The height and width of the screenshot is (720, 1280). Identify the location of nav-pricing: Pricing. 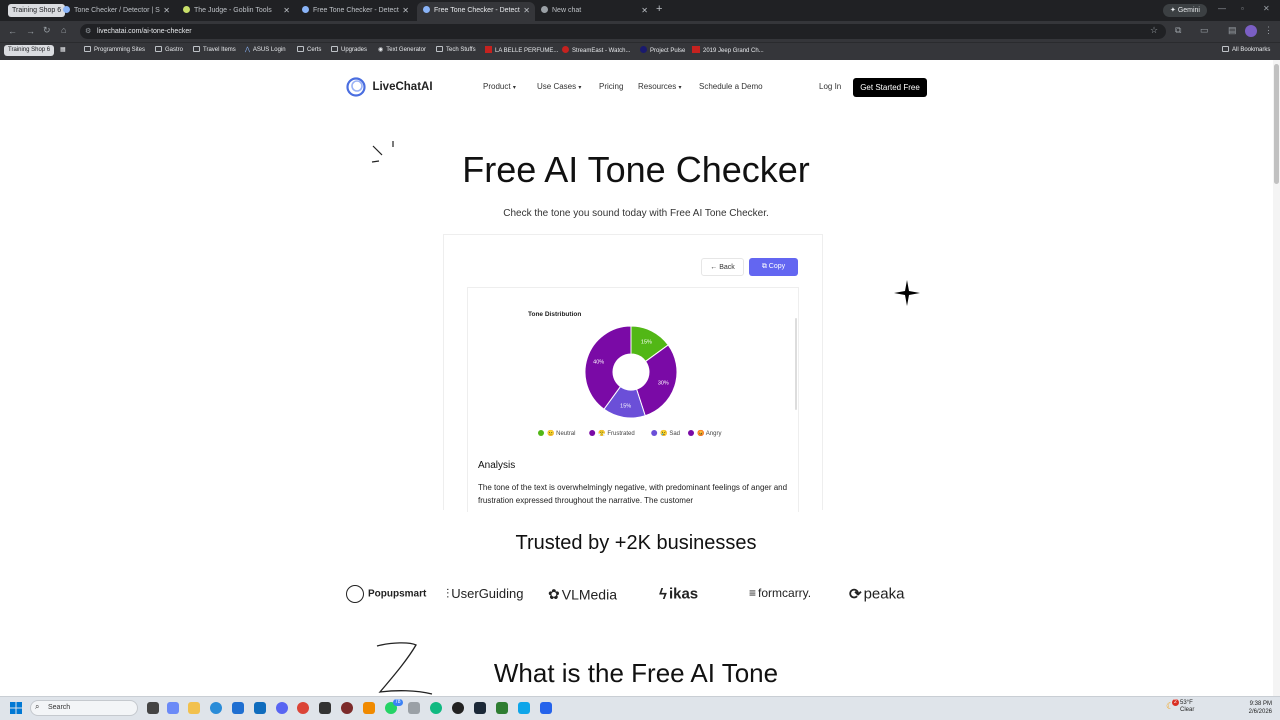
(611, 86).